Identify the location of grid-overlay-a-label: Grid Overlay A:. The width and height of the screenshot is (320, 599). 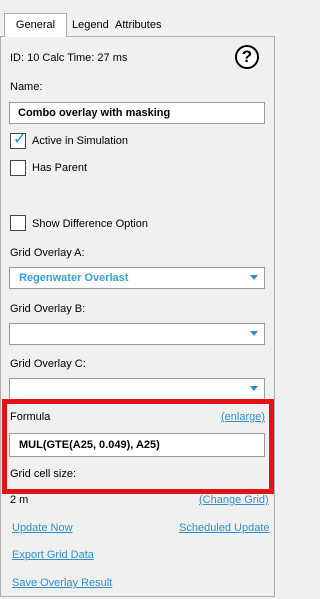
(47, 253).